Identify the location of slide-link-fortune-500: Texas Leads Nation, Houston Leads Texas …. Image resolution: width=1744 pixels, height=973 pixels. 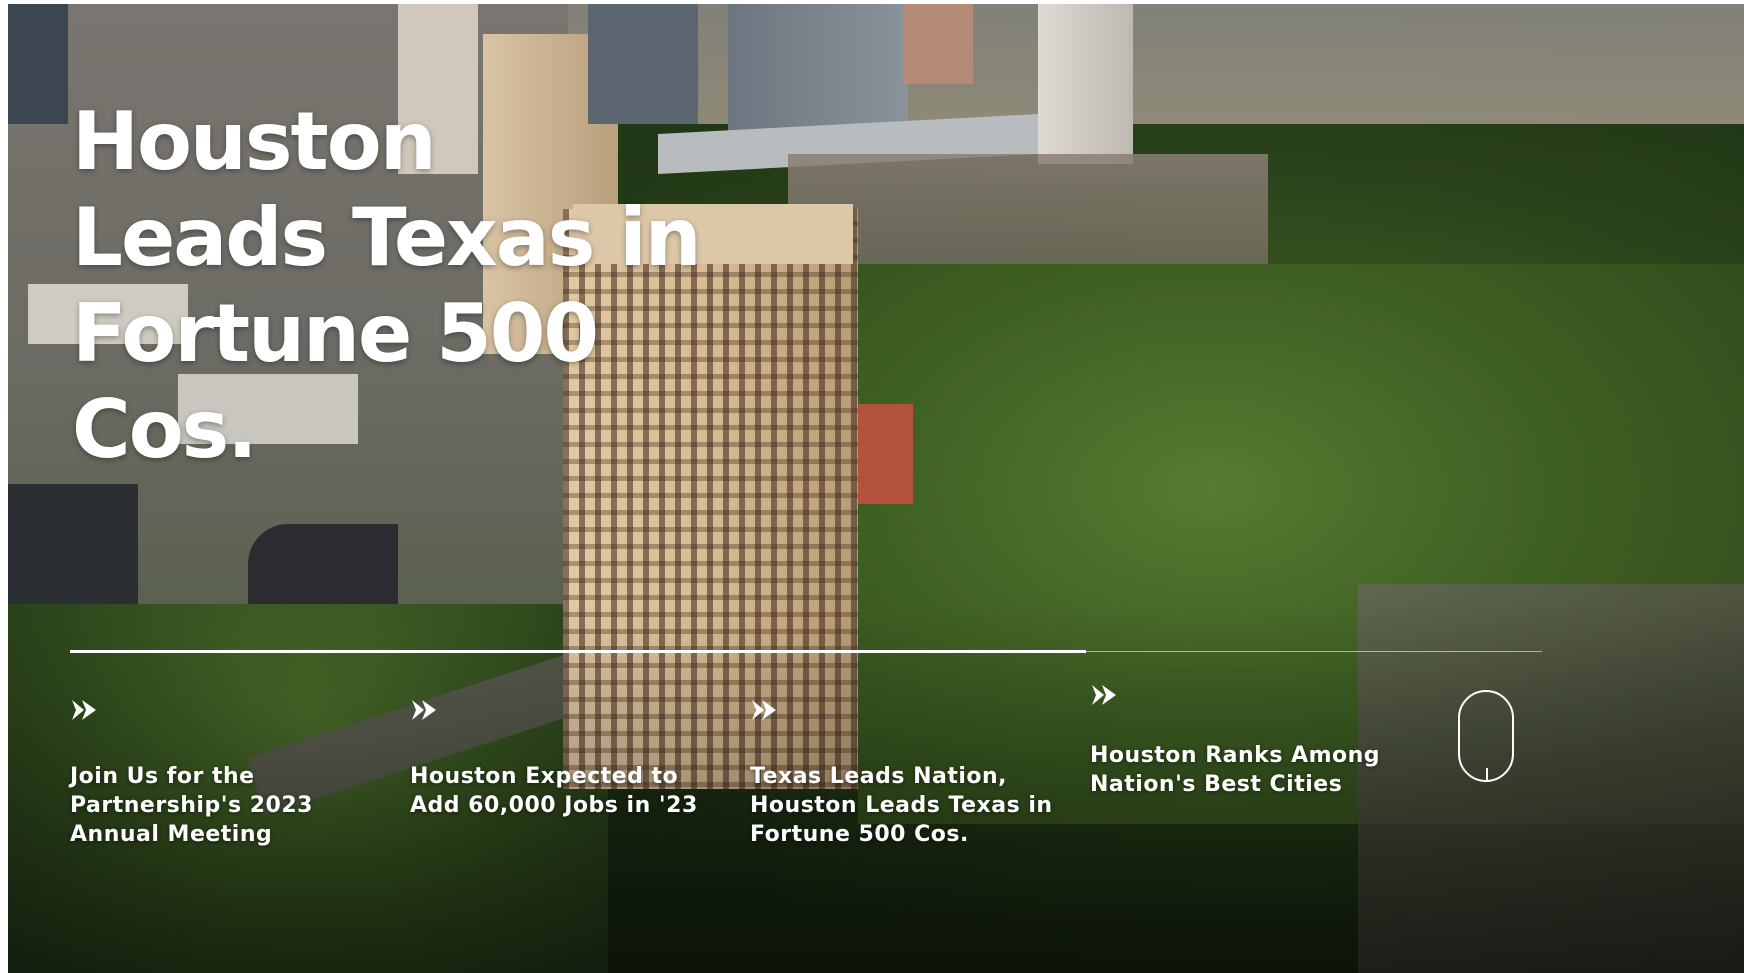
(910, 773).